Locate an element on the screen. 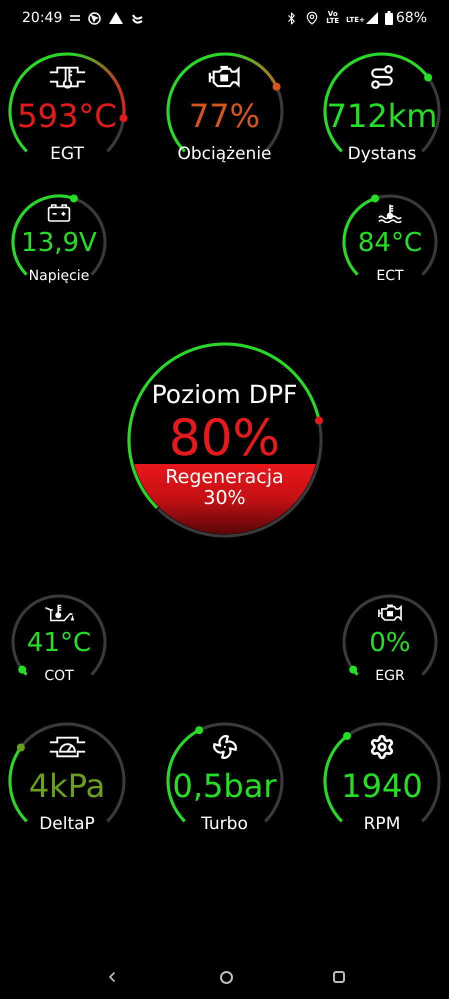  gauge-label: Obciążenie is located at coordinates (225, 154).